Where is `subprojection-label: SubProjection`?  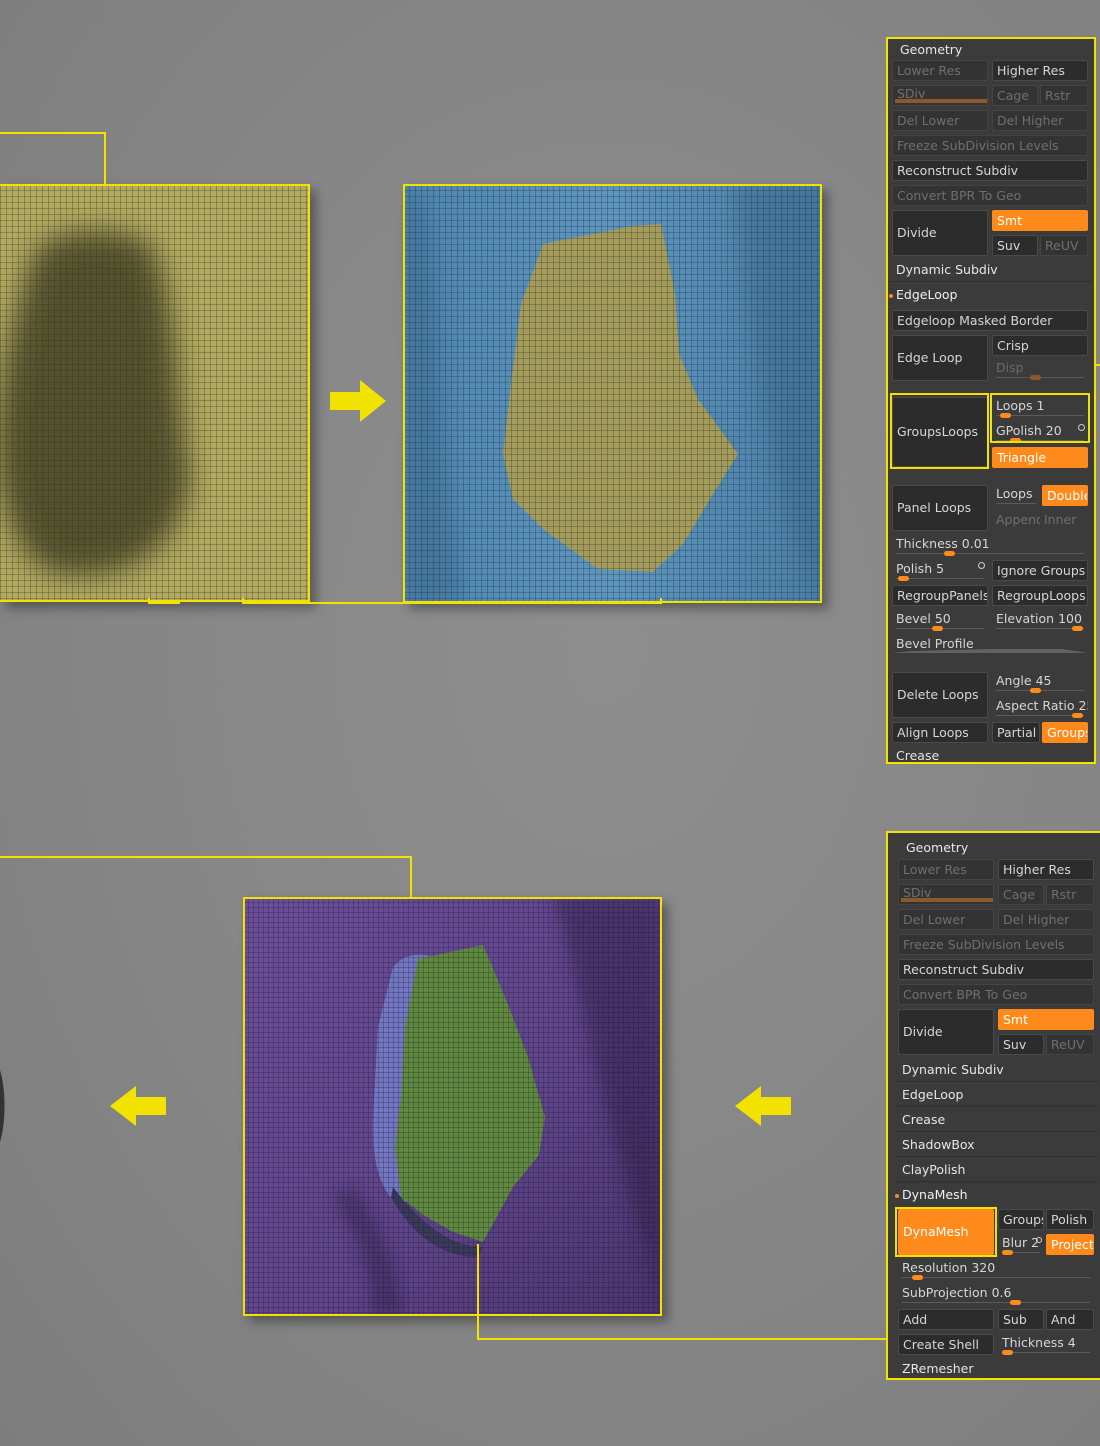 subprojection-label: SubProjection is located at coordinates (945, 1292).